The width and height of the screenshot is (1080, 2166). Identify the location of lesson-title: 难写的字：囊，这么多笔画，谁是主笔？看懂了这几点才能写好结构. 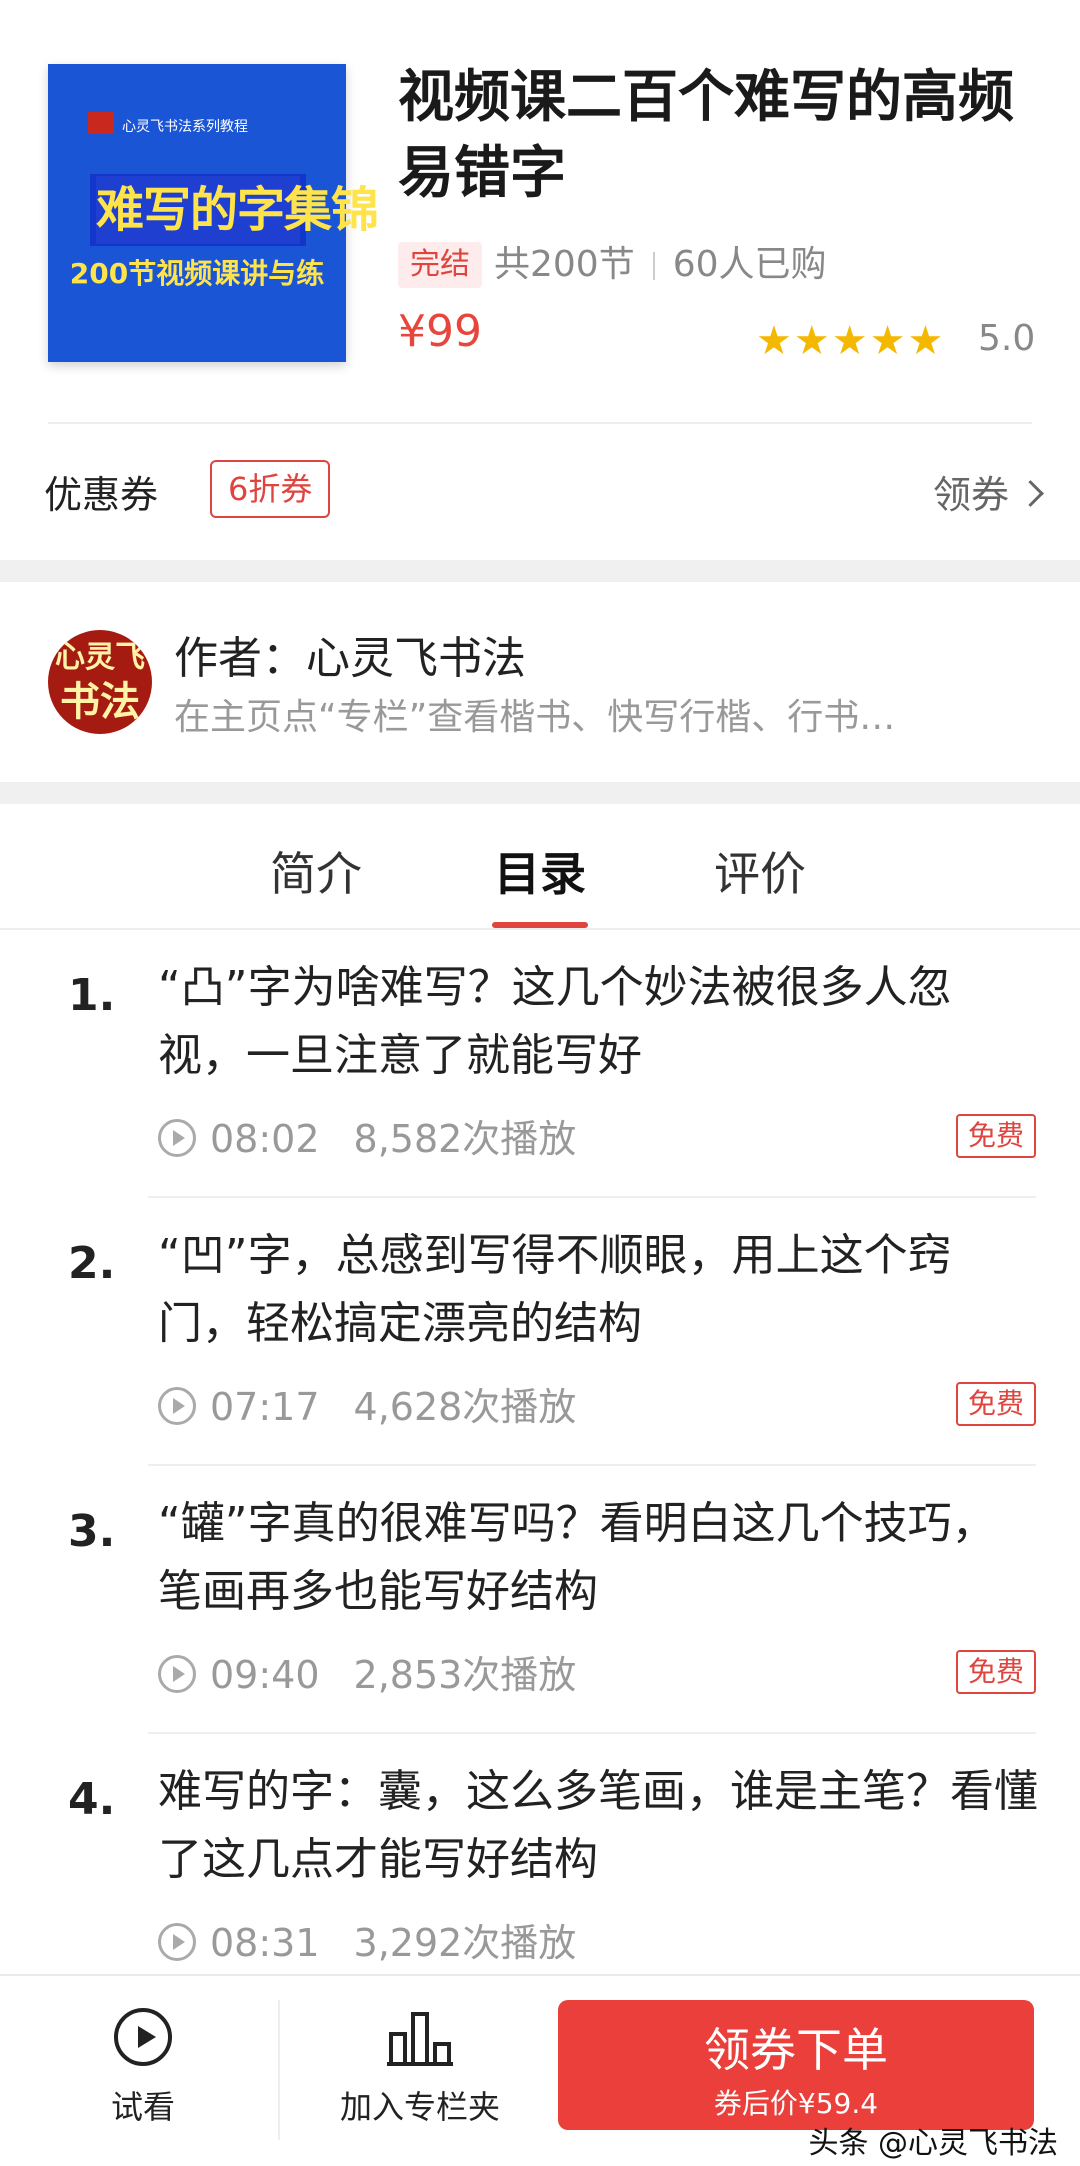
(598, 1825).